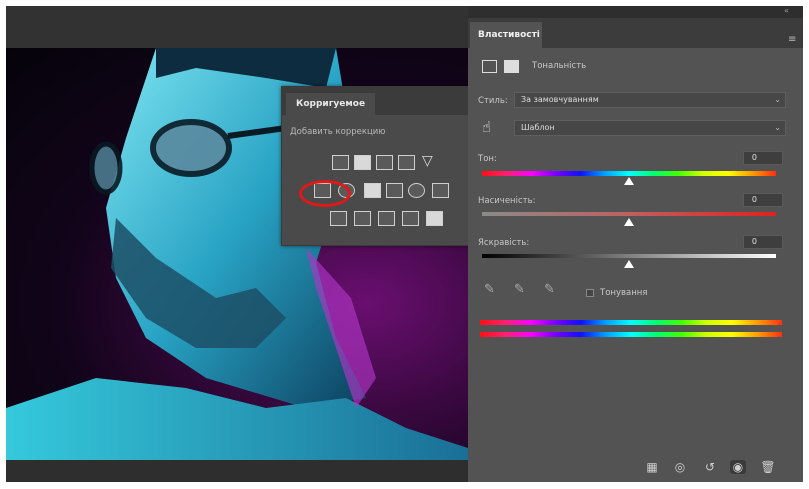  I want to click on reset-icon: ↺, so click(710, 467).